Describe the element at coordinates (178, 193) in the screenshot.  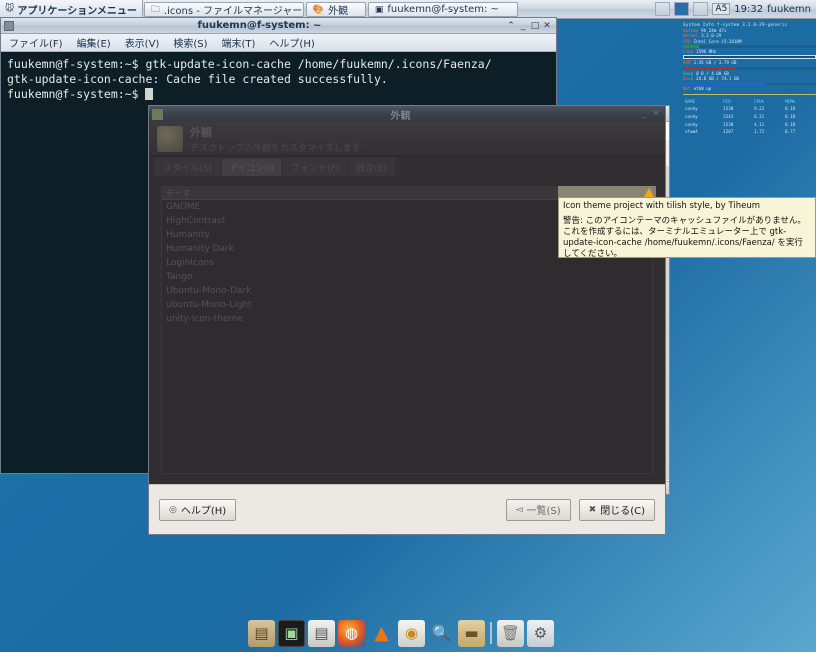
I see `column-header-theme: テーマ` at that location.